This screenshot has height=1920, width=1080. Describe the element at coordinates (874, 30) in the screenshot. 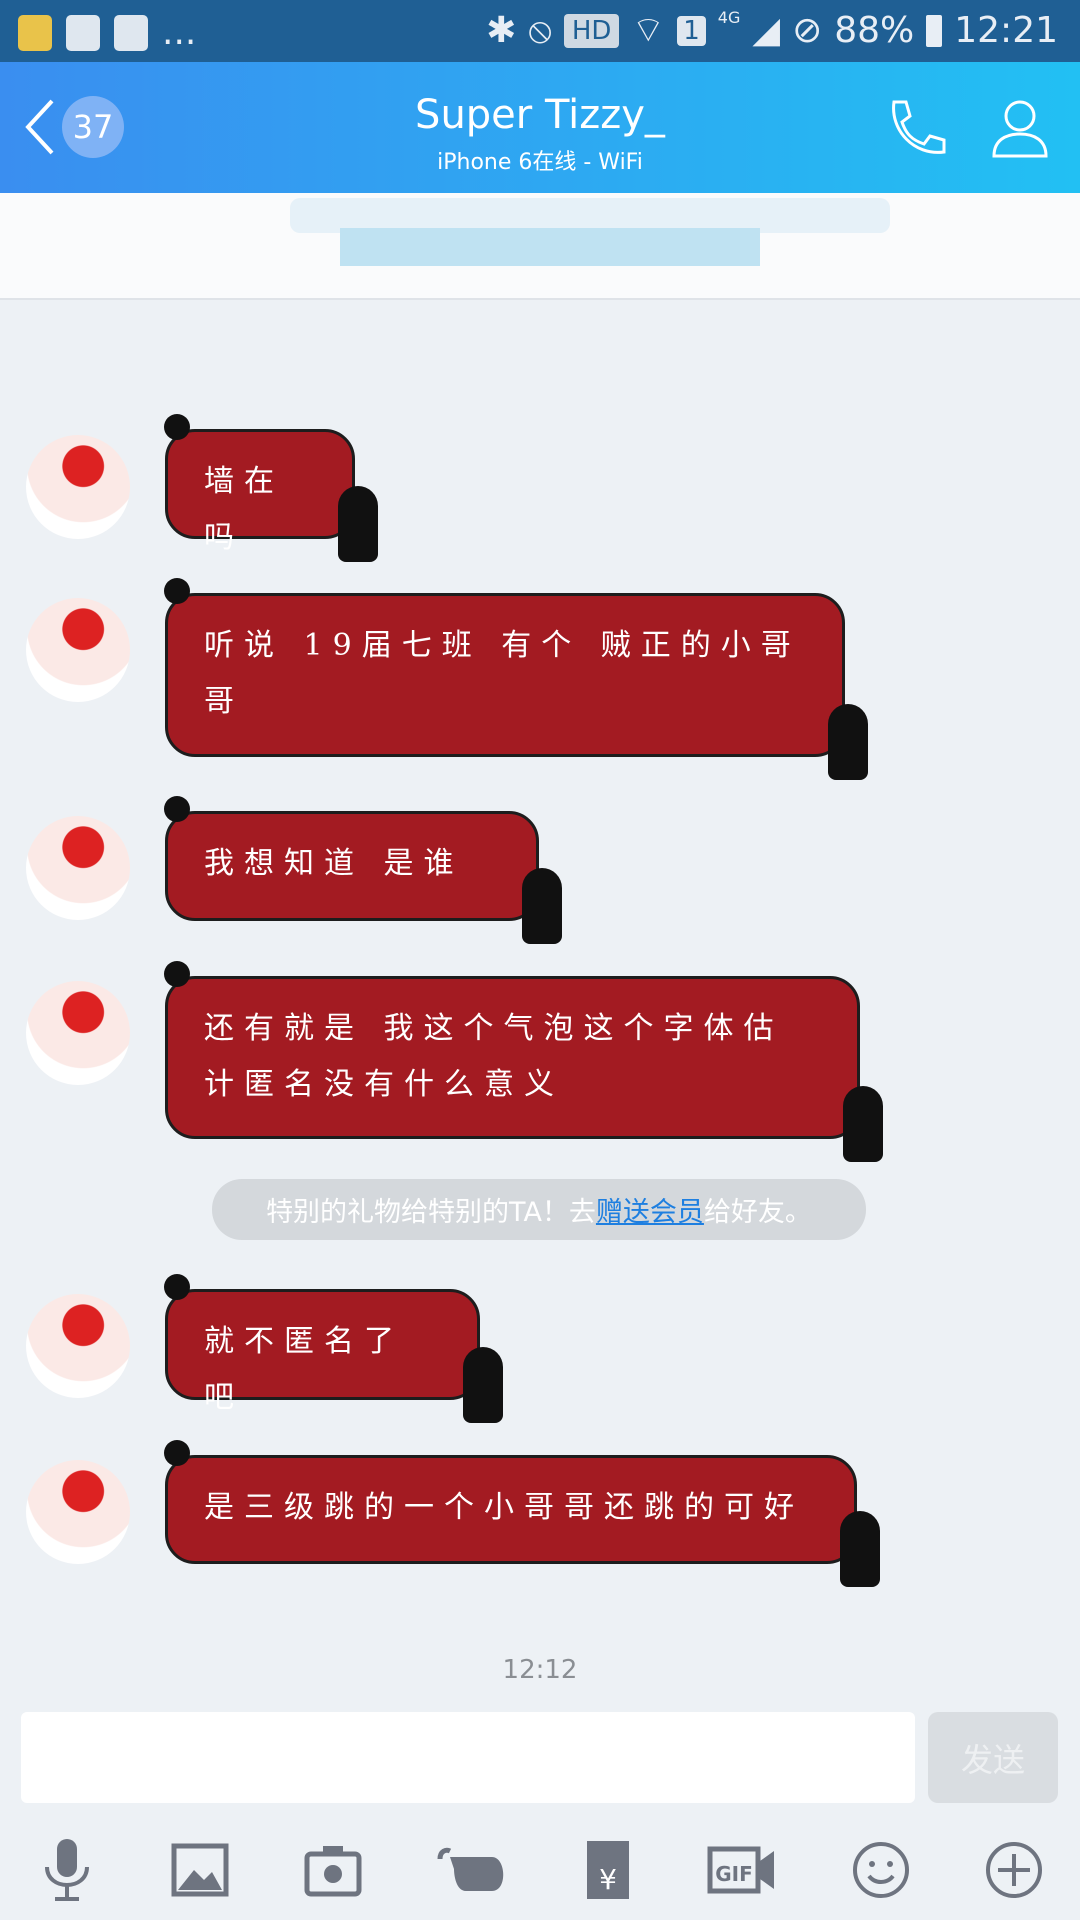

I see `battery-percent: 88%` at that location.